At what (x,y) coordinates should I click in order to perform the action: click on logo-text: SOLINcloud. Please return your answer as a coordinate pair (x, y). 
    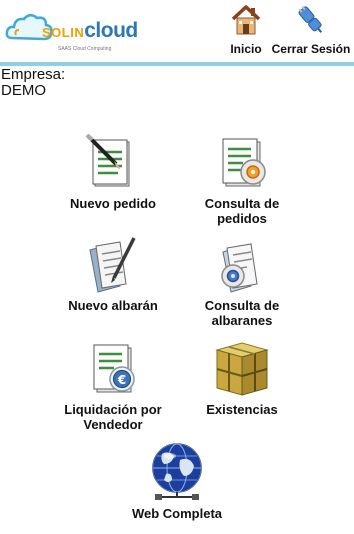
    Looking at the image, I should click on (90, 31).